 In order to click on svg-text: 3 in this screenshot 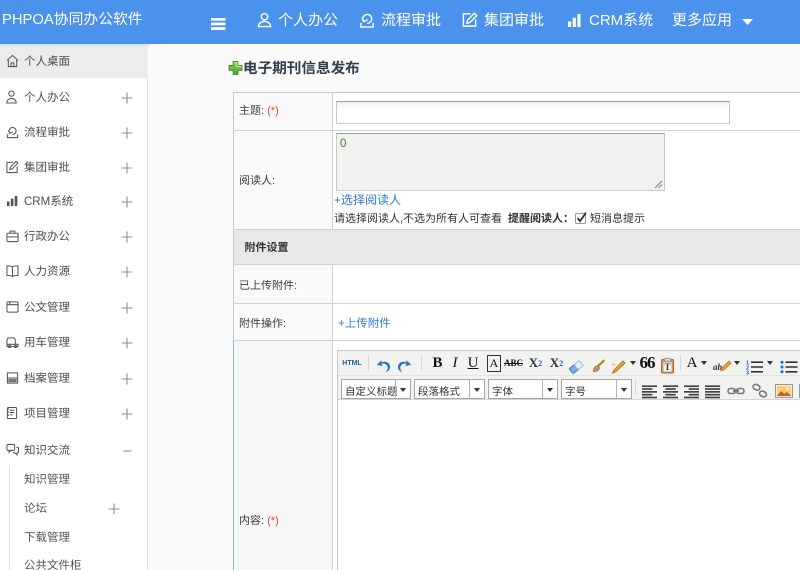, I will do `click(747, 374)`.